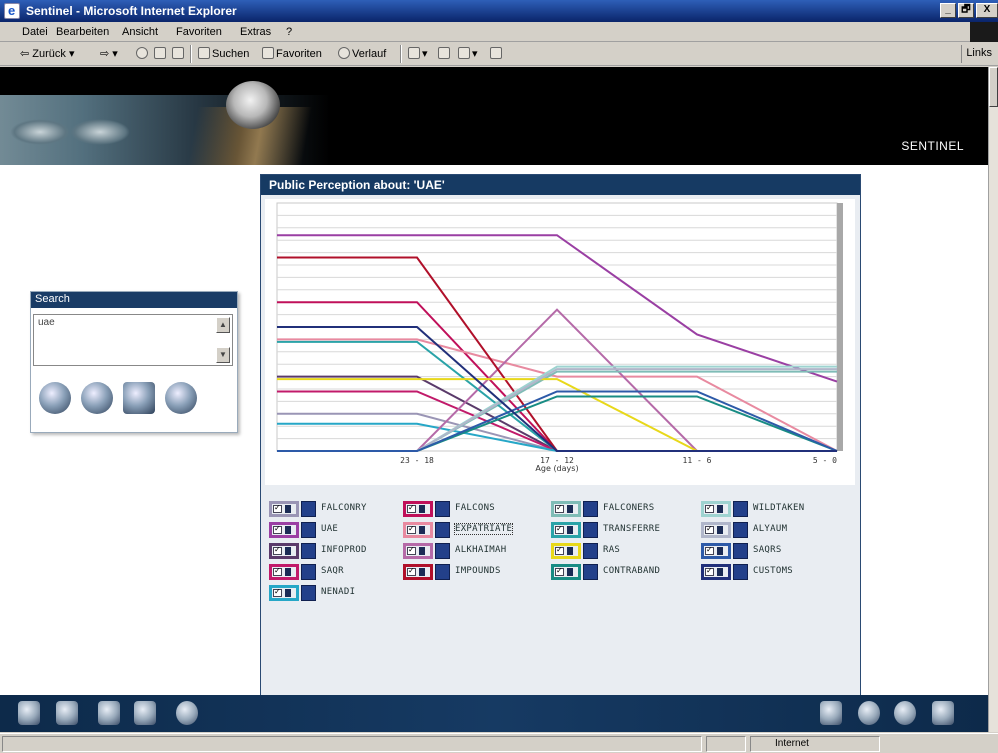 Image resolution: width=998 pixels, height=753 pixels. I want to click on close-button: X, so click(987, 10).